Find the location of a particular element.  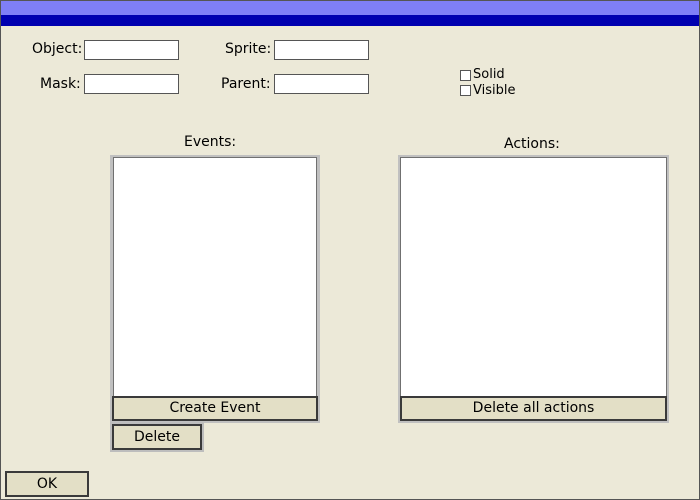

delete-event-button: Delete is located at coordinates (157, 437).